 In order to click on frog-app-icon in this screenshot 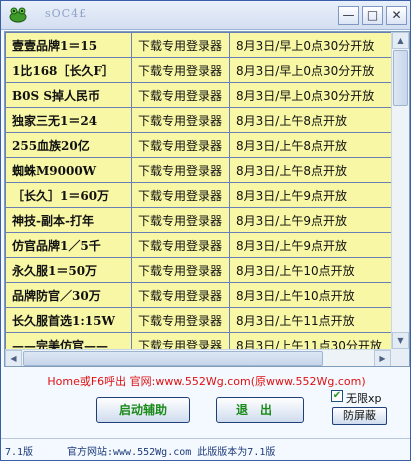, I will do `click(18, 15)`.